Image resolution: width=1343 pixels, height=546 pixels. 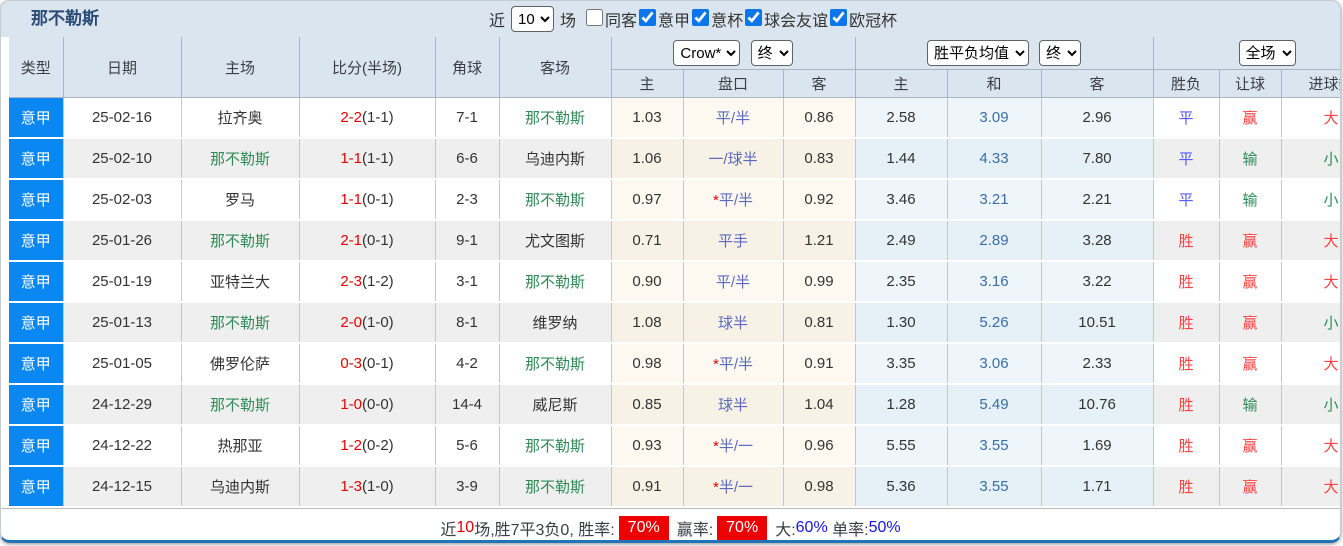 I want to click on filter-checkbox-欧冠杯, so click(x=839, y=17).